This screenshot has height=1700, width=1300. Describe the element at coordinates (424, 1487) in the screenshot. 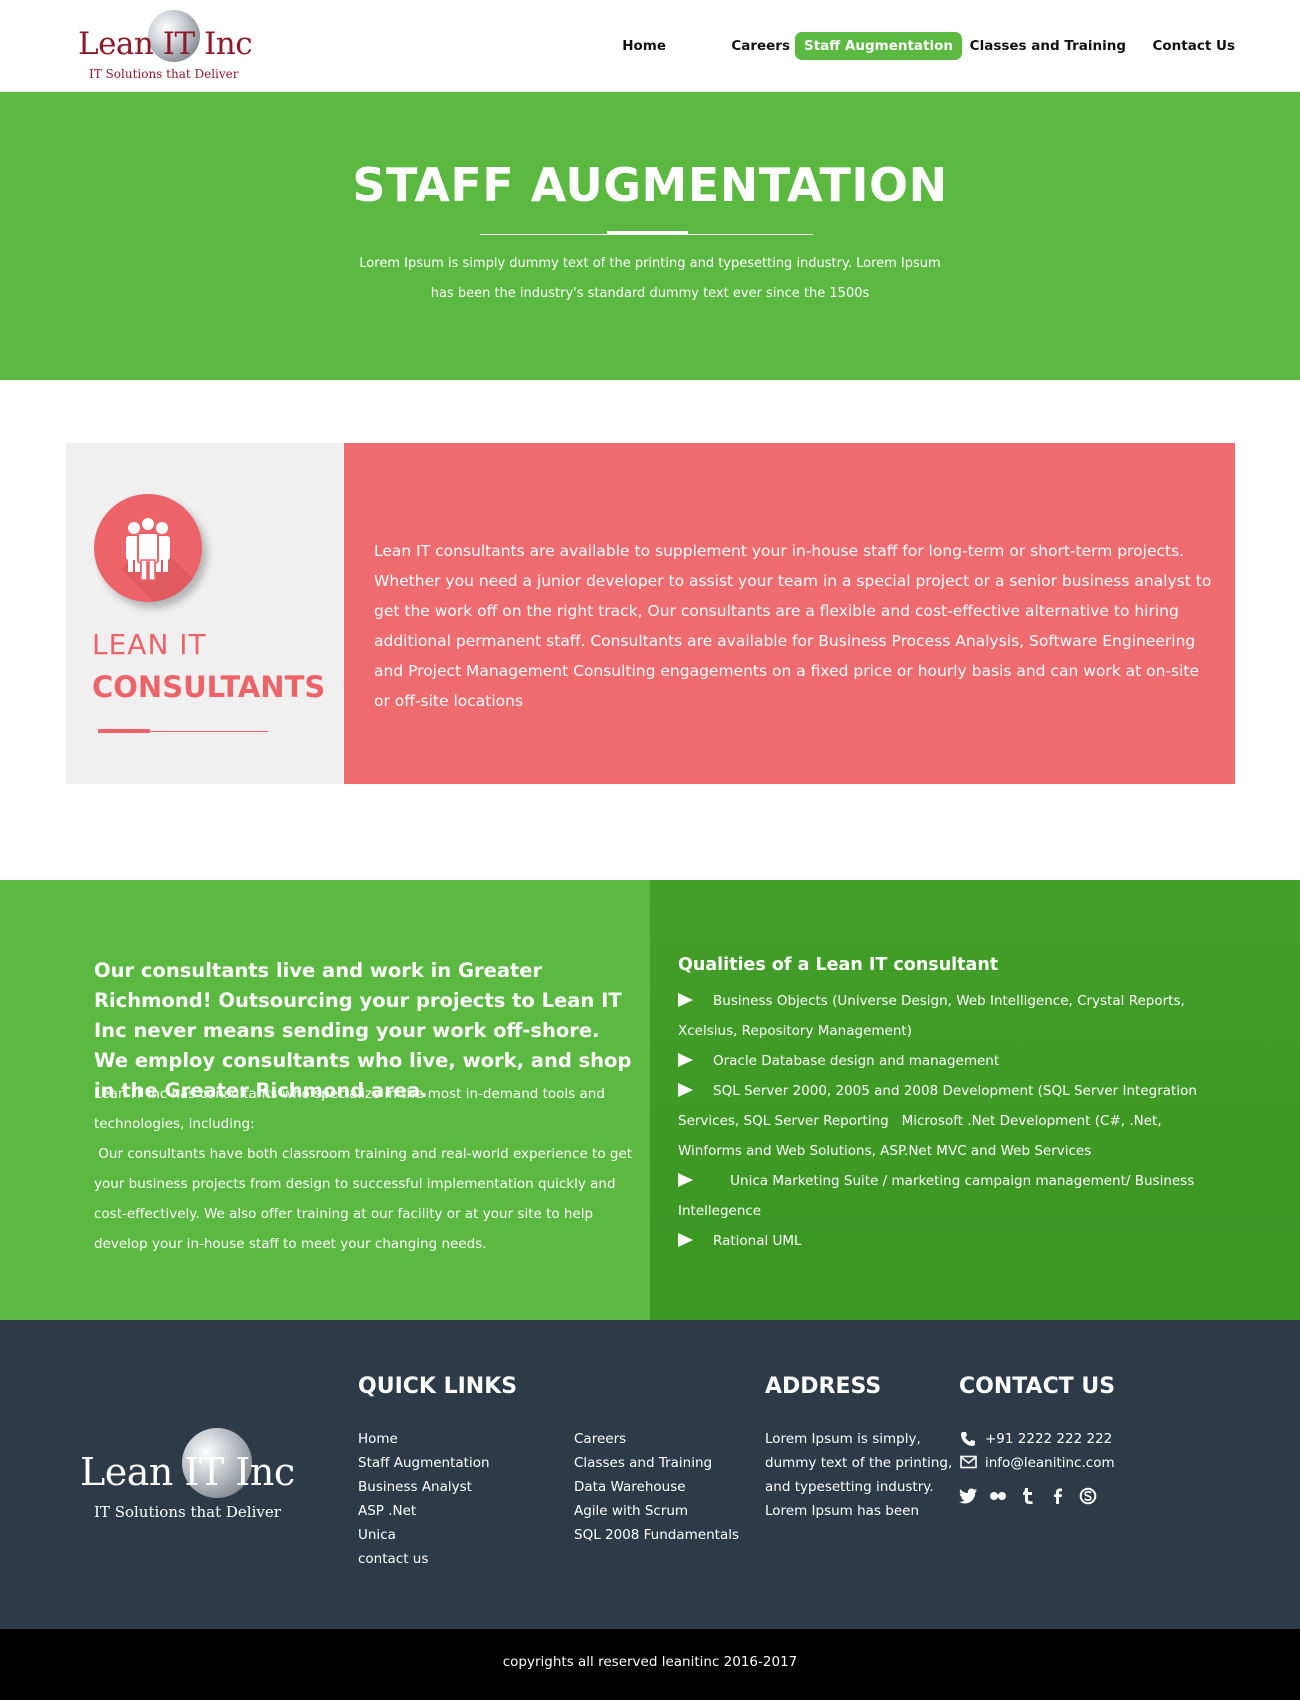

I see `footer-link-business-analyst: Business Analyst` at that location.